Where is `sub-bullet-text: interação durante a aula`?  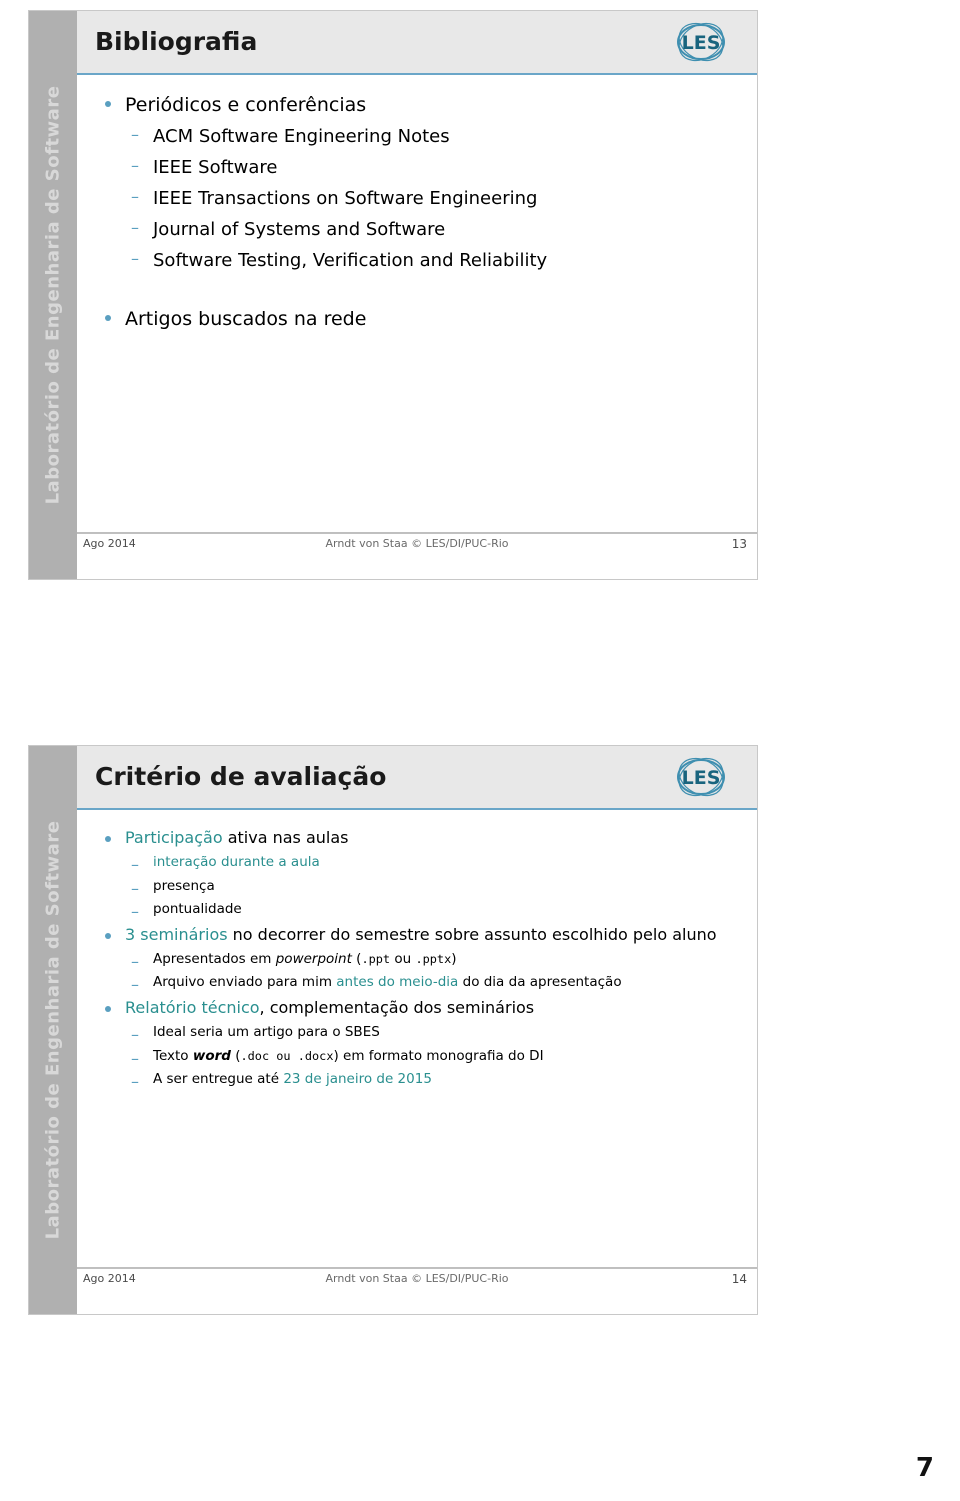
sub-bullet-text: interação durante a aula is located at coordinates (236, 862).